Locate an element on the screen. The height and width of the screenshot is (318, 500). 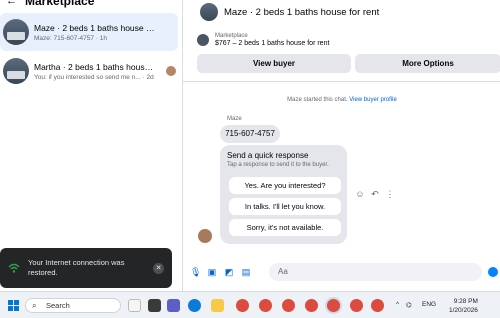
connection-toast: Your Internet connection was restored. ✕ is located at coordinates (86, 268).